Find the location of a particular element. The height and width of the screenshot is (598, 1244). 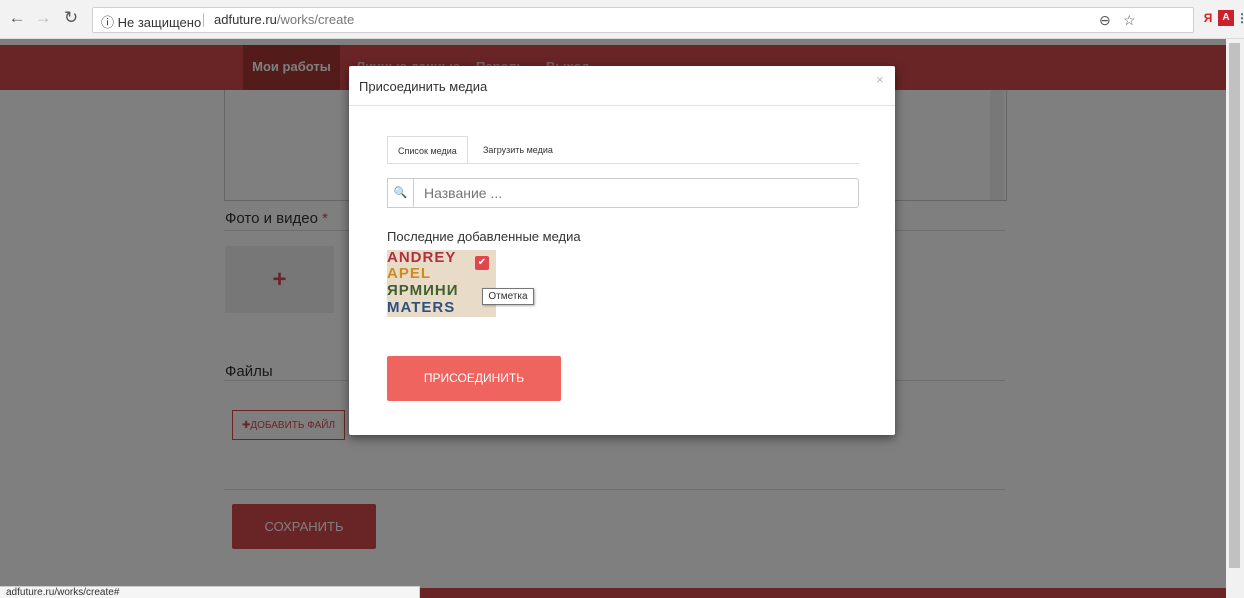

modal-header-divider is located at coordinates (622, 105).